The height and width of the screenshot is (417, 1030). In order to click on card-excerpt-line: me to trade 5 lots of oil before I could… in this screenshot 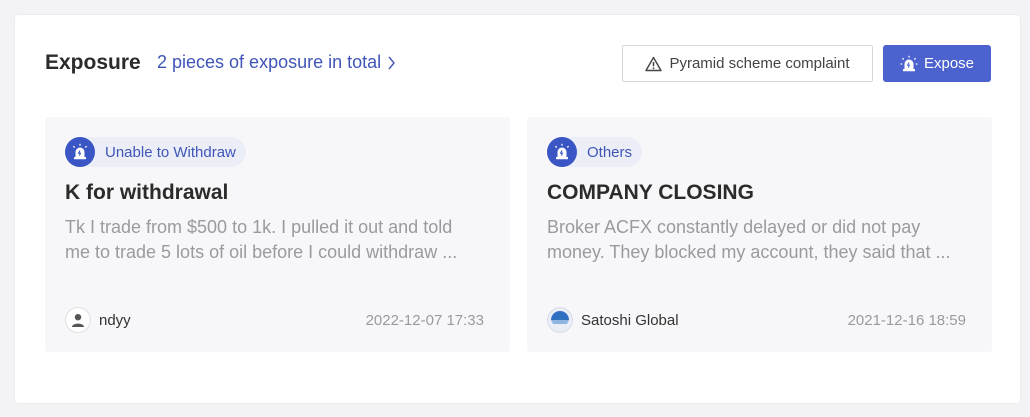, I will do `click(261, 252)`.